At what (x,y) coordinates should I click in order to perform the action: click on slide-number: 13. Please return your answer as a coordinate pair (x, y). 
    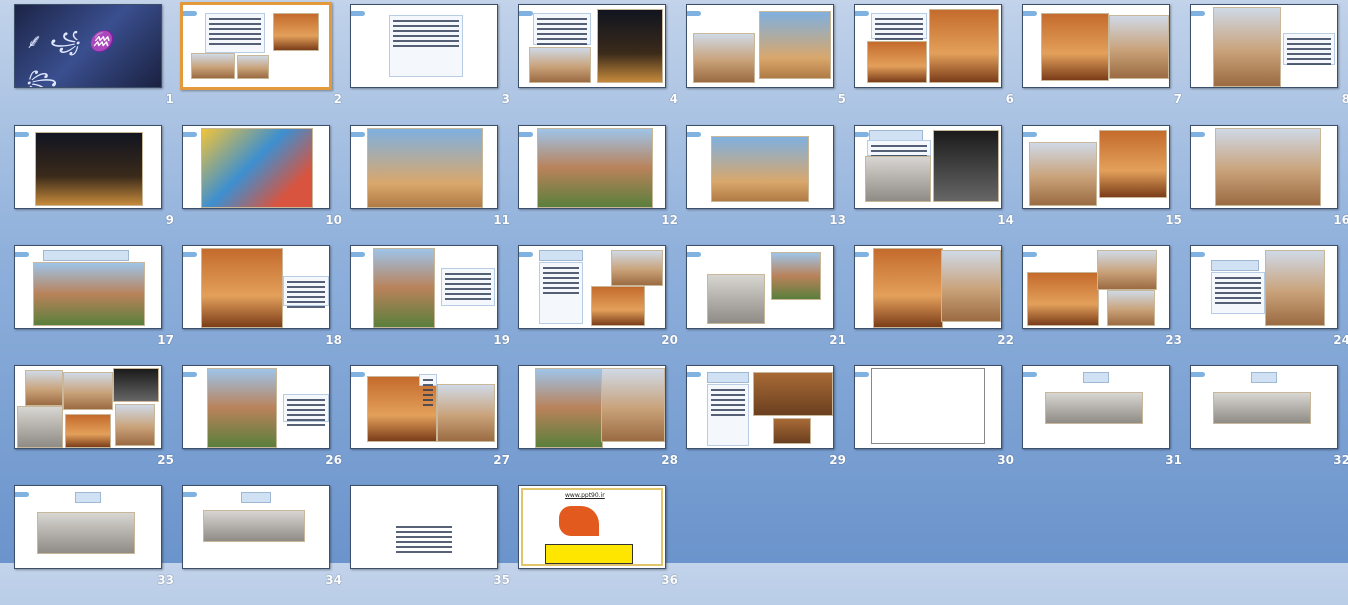
    Looking at the image, I should click on (837, 220).